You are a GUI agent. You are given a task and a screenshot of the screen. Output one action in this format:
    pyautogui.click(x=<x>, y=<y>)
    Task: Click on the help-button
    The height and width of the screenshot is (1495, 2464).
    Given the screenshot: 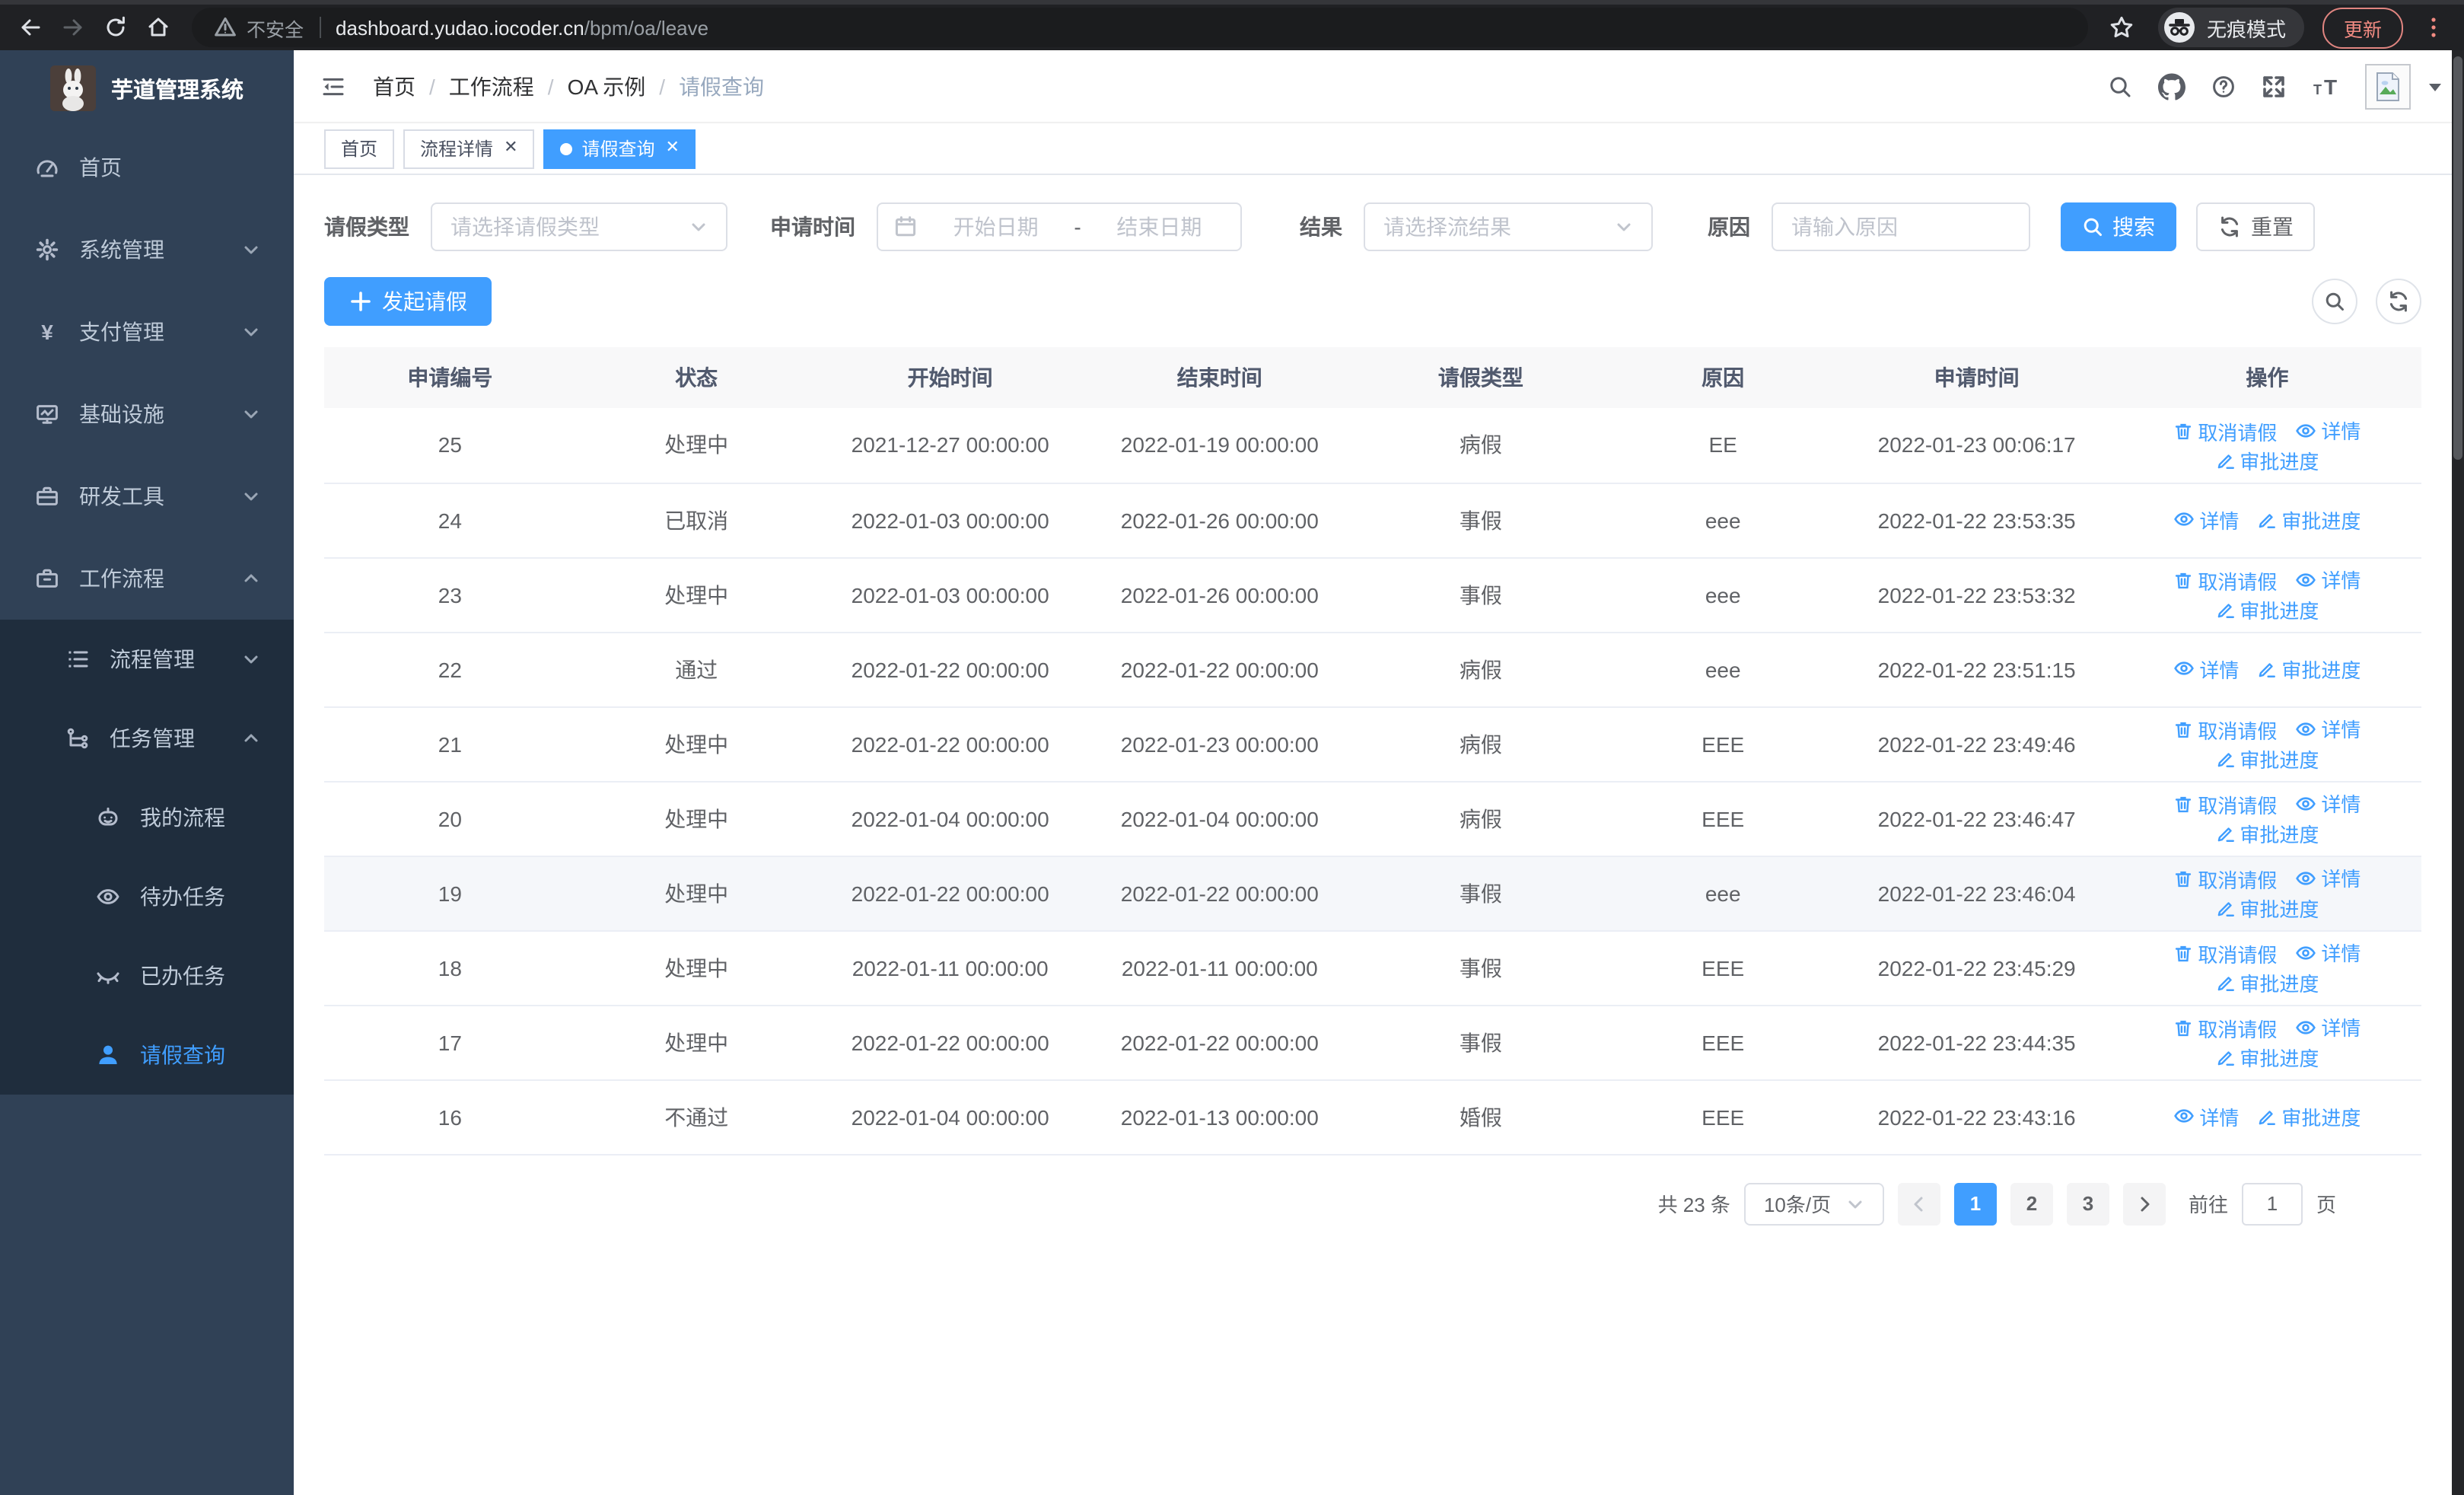 What is the action you would take?
    pyautogui.click(x=2223, y=86)
    